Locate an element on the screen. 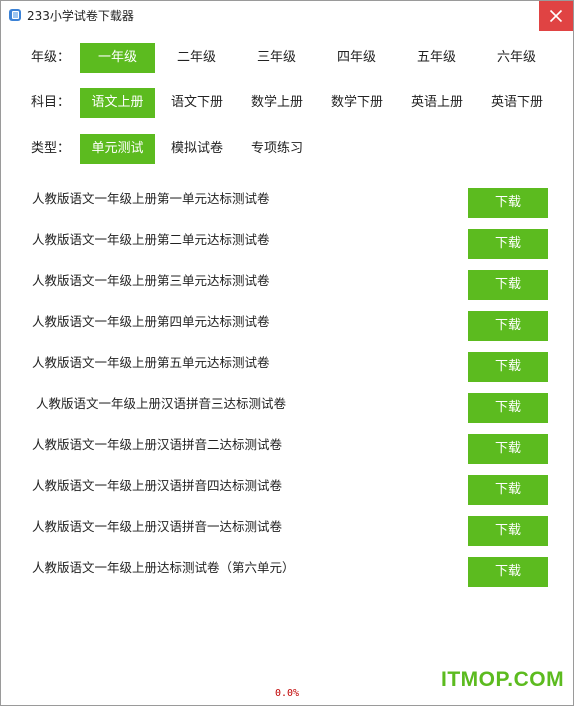 Image resolution: width=574 pixels, height=706 pixels. grade-filter-row: 年级： 一年级 二年级 三年级 四年级 五年级 六年级 is located at coordinates (287, 58).